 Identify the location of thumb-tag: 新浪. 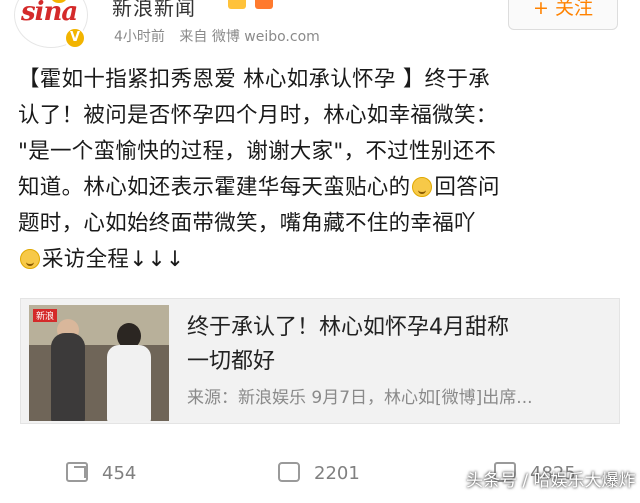
(45, 315).